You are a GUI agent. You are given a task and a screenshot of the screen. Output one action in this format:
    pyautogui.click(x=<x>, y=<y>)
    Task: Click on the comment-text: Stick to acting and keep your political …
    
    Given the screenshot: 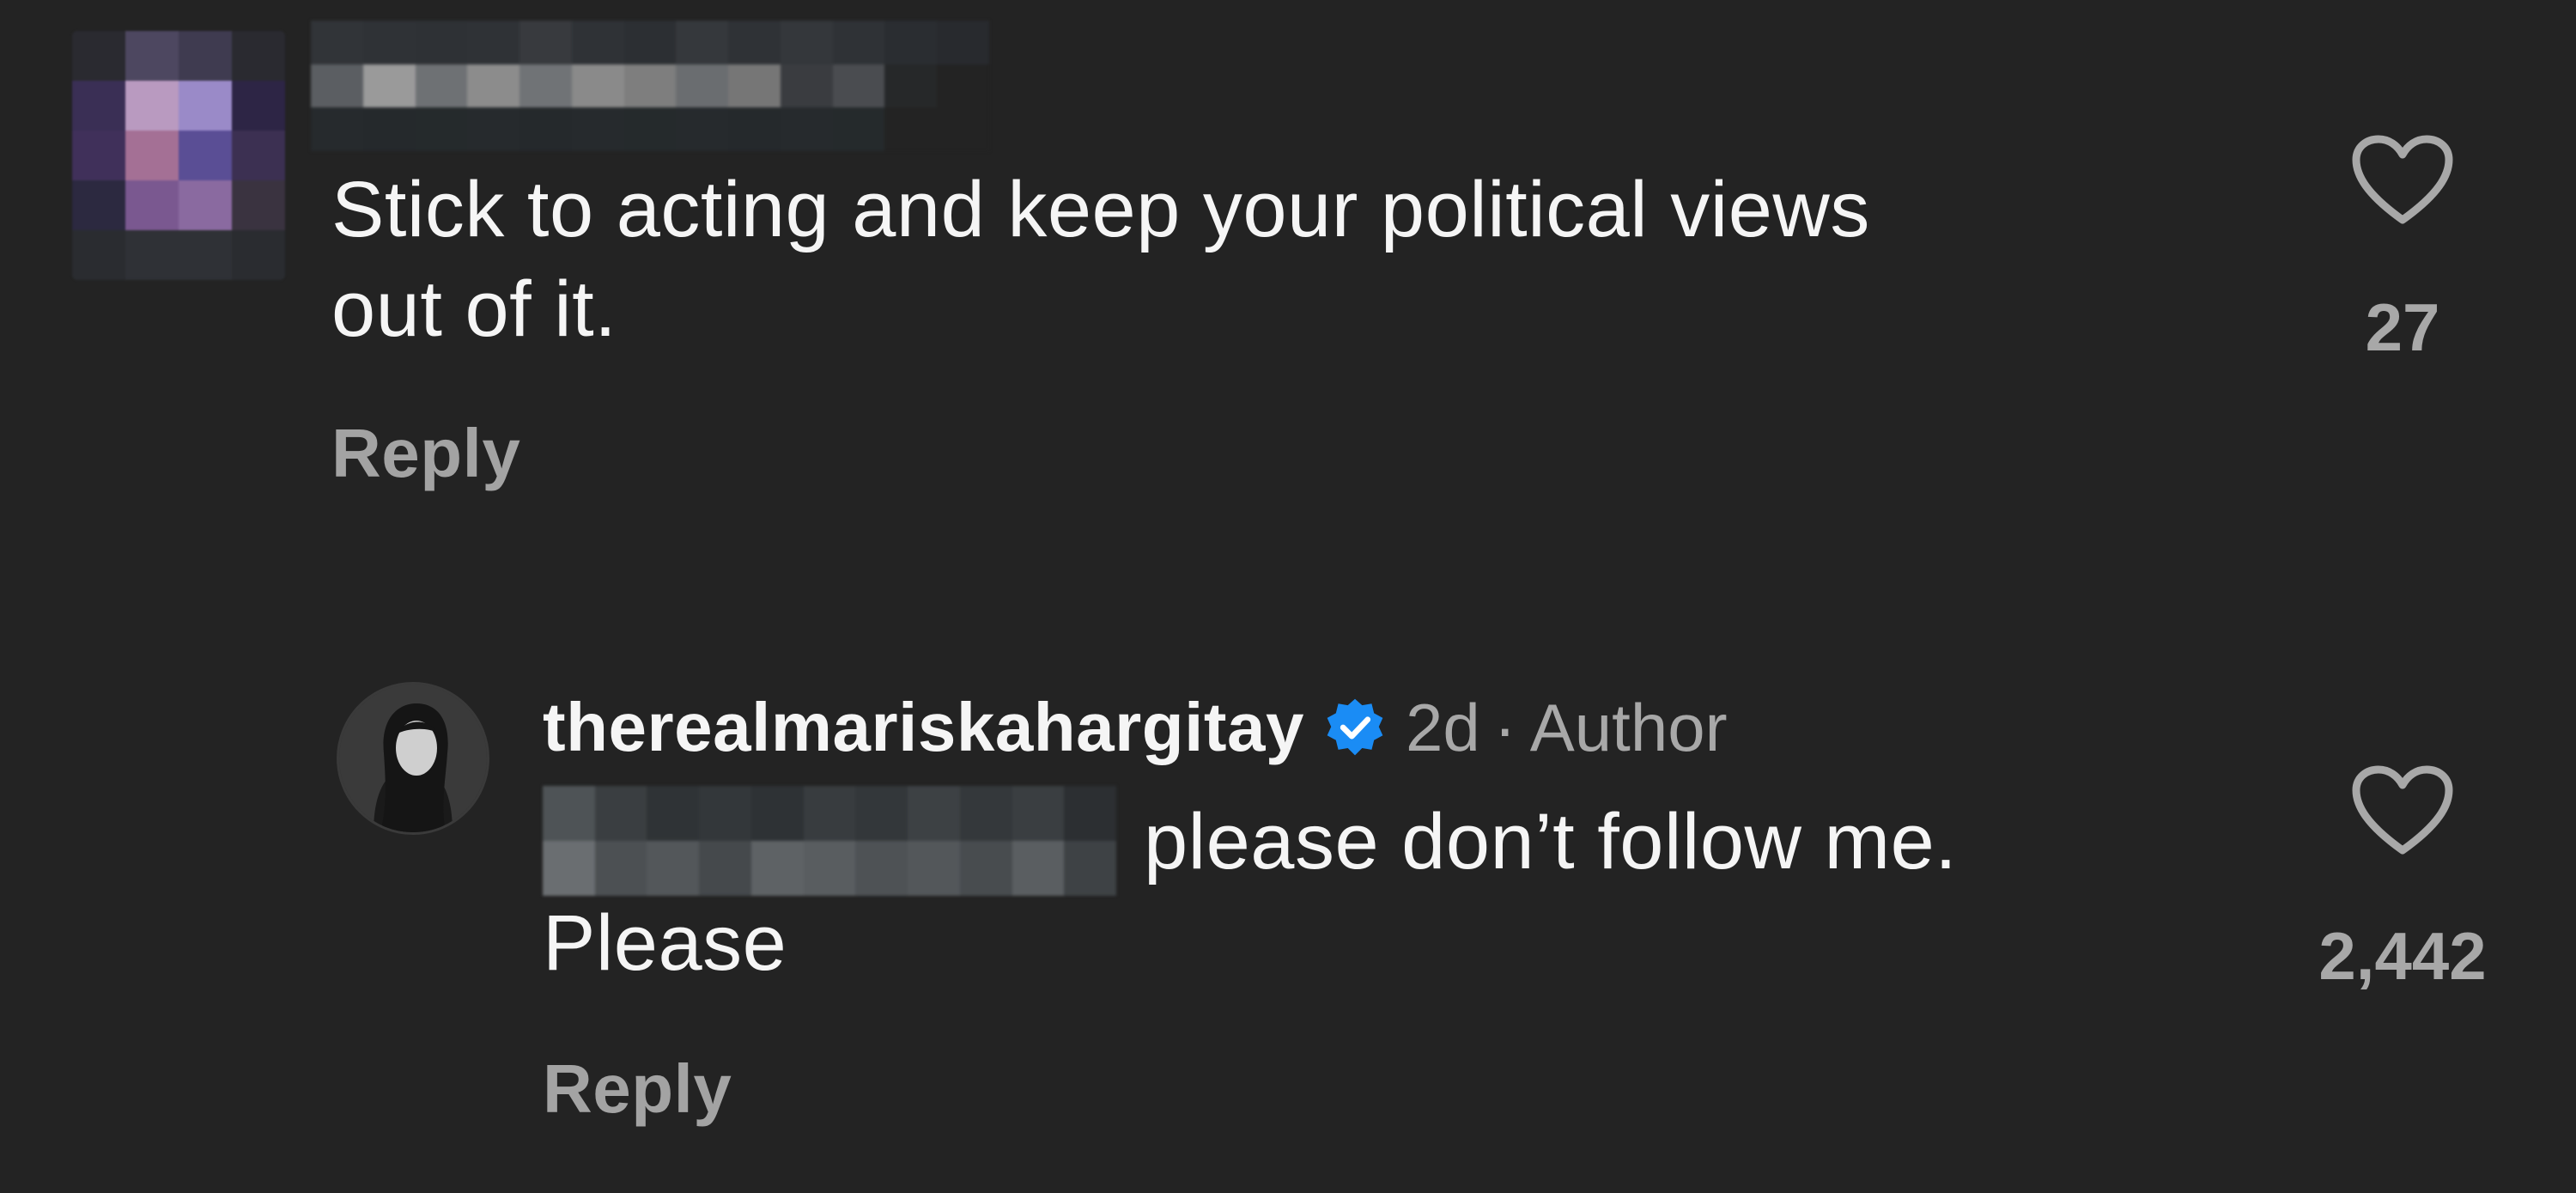 What is the action you would take?
    pyautogui.click(x=1276, y=259)
    